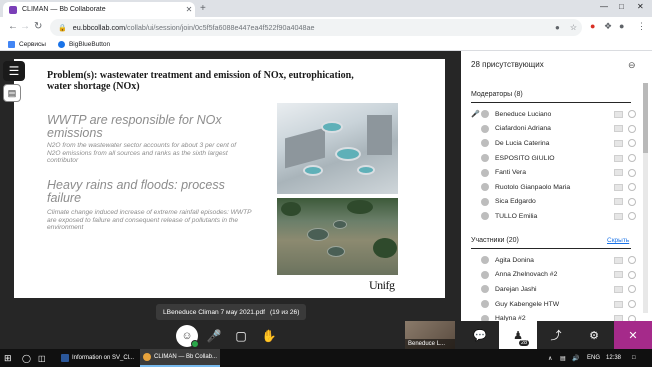  I want to click on caption-page-counter: (19 из 26), so click(284, 312).